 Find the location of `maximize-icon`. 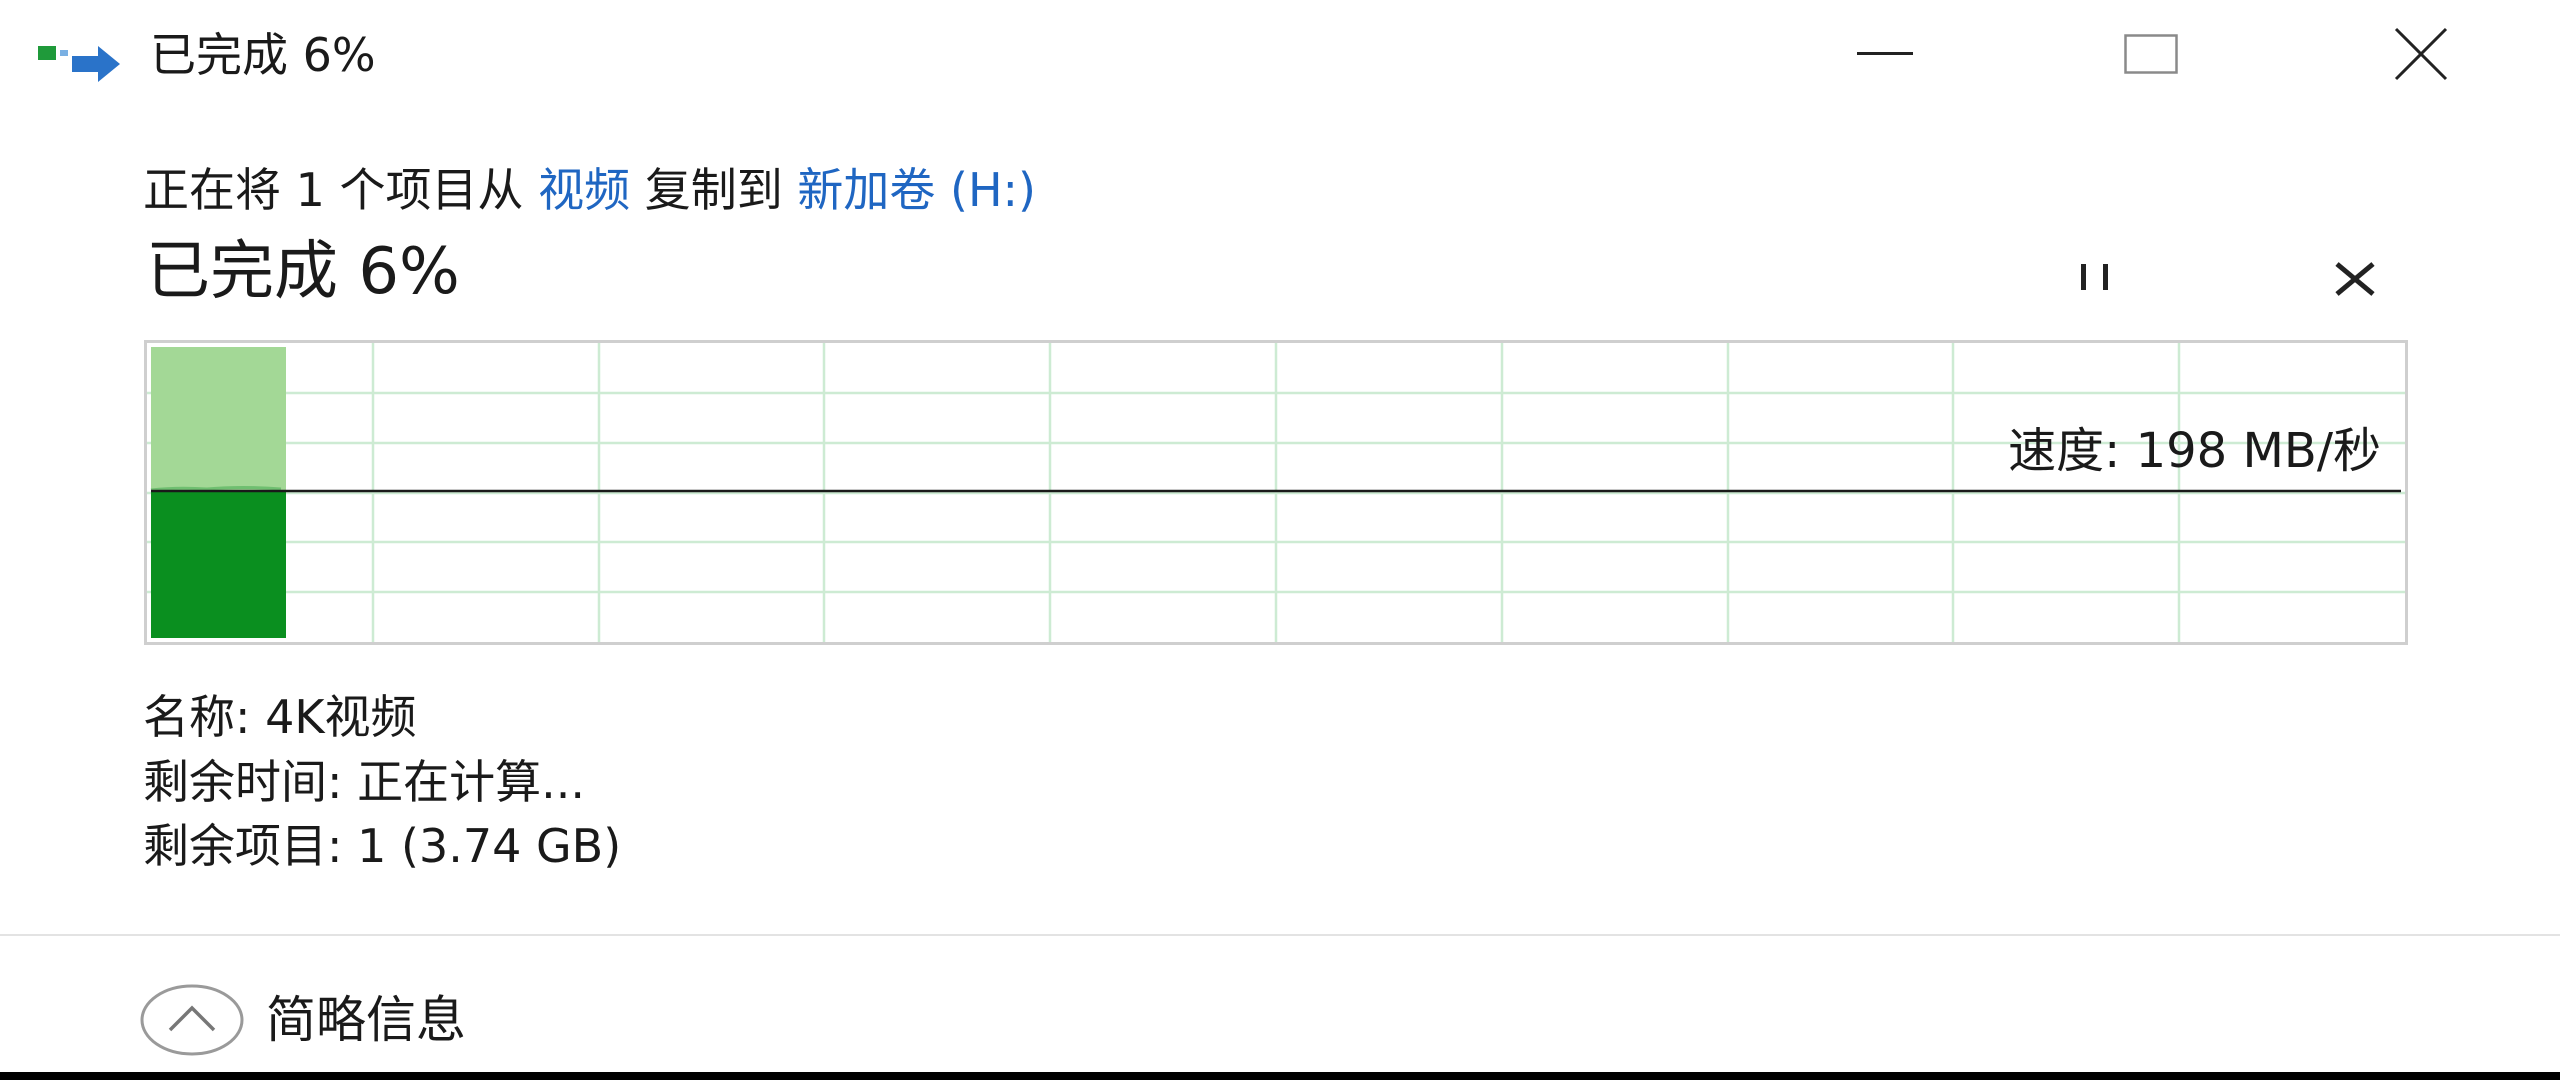

maximize-icon is located at coordinates (2151, 54).